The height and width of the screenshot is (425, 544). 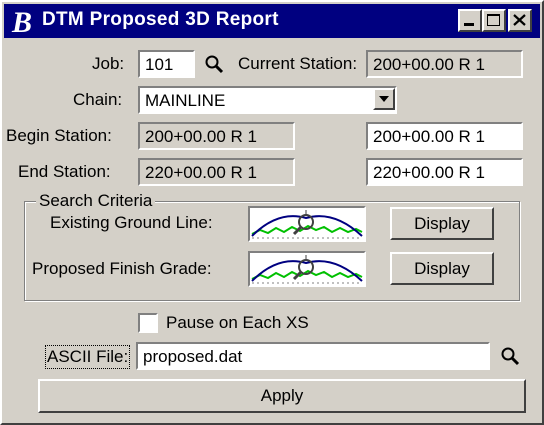 I want to click on title-bar: B DTM Proposed 3D Report, so click(x=272, y=21).